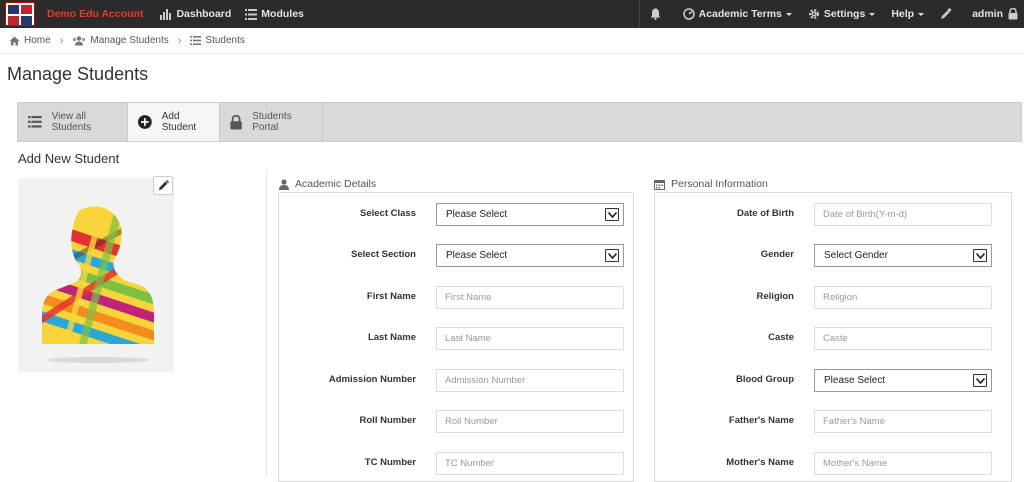  Describe the element at coordinates (903, 463) in the screenshot. I see `mothers-name-input: Mother's Name` at that location.